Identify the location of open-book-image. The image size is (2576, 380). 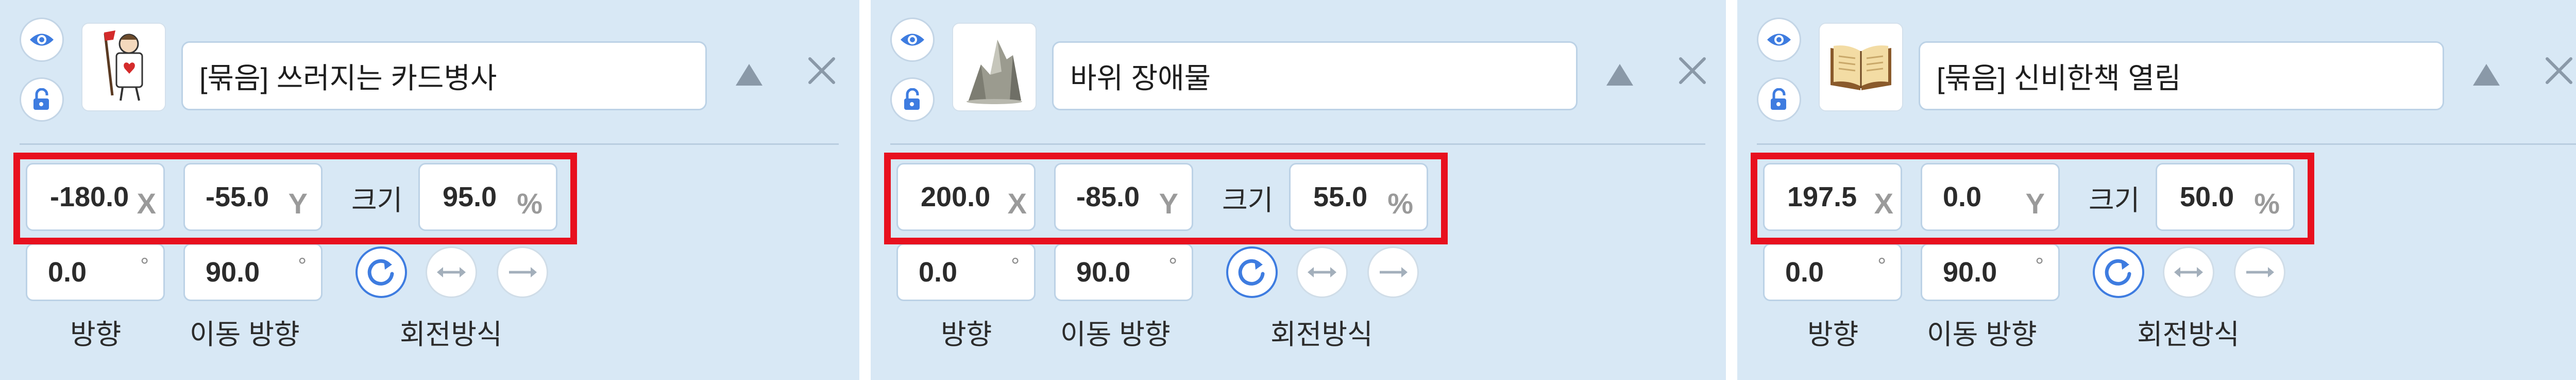
(1861, 67).